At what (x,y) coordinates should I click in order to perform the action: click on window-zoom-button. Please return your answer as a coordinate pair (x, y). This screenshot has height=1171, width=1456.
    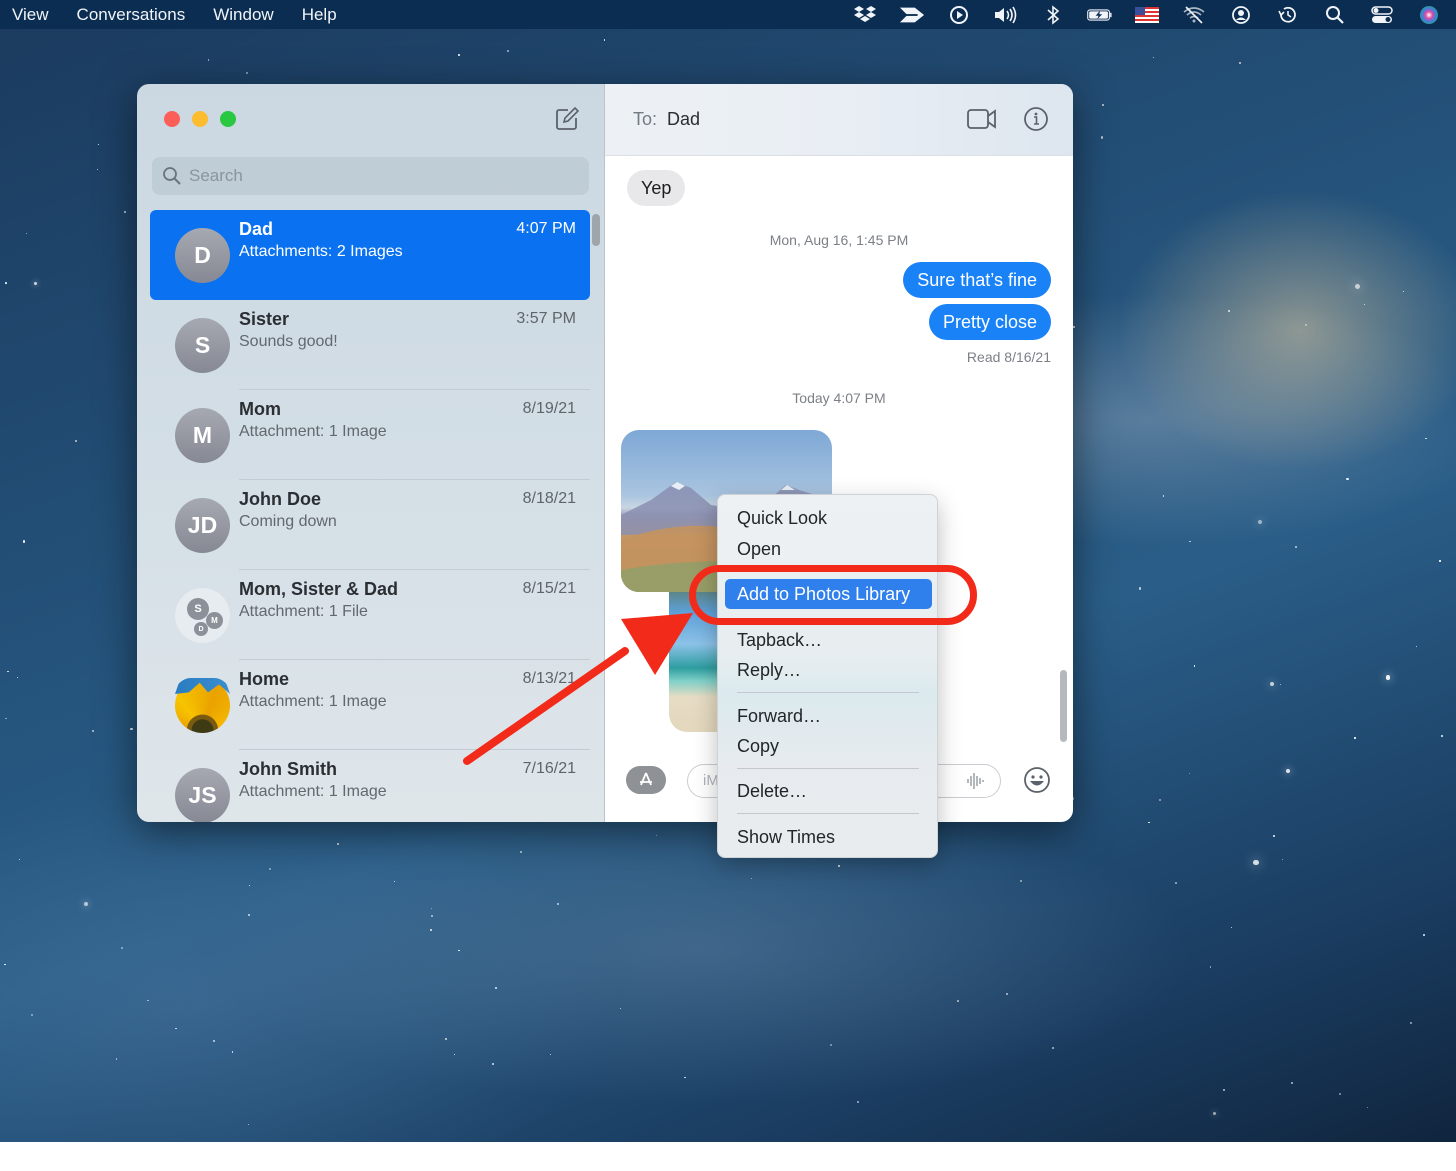
    Looking at the image, I should click on (228, 119).